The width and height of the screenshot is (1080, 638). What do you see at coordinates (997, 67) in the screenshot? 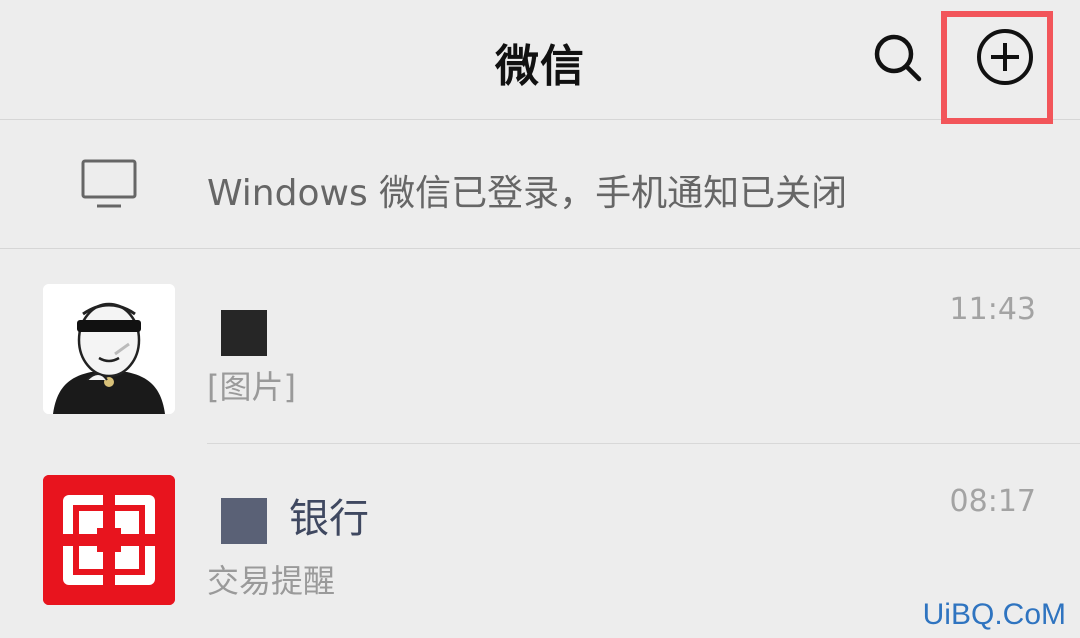
I see `add-button-highlight` at bounding box center [997, 67].